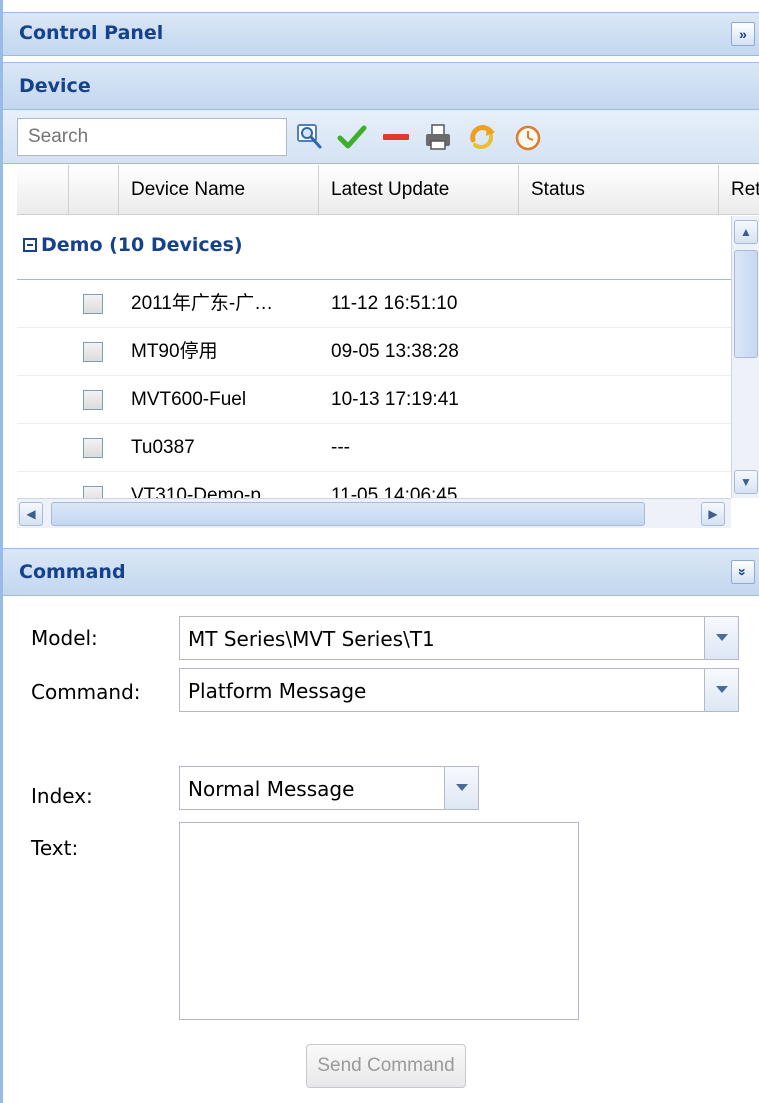 This screenshot has height=1103, width=759. What do you see at coordinates (55, 848) in the screenshot?
I see `text-label: Text:` at bounding box center [55, 848].